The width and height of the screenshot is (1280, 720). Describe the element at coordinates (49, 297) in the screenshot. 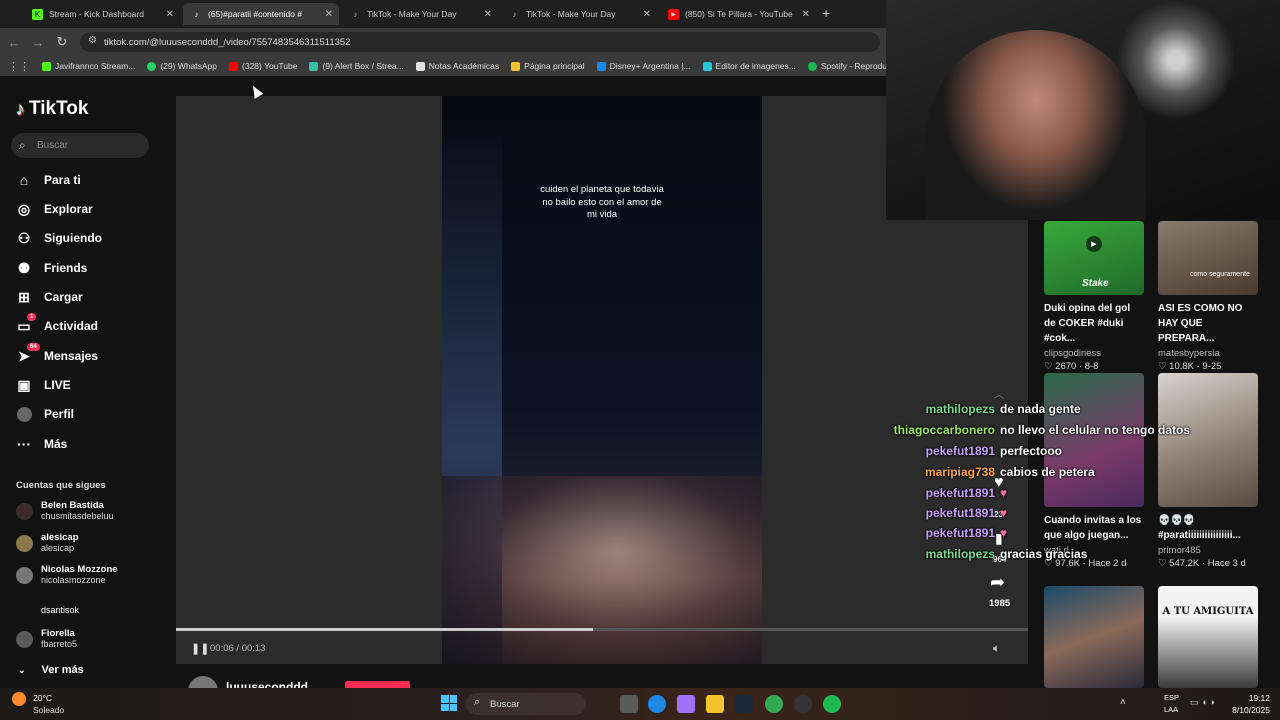

I see `sidebar-item-cargar: ⊞ Cargar` at that location.